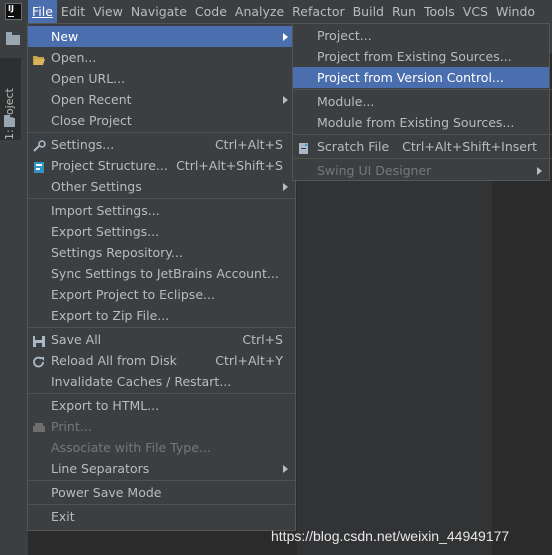 The width and height of the screenshot is (552, 555). What do you see at coordinates (9, 121) in the screenshot?
I see `module-folder-icon` at bounding box center [9, 121].